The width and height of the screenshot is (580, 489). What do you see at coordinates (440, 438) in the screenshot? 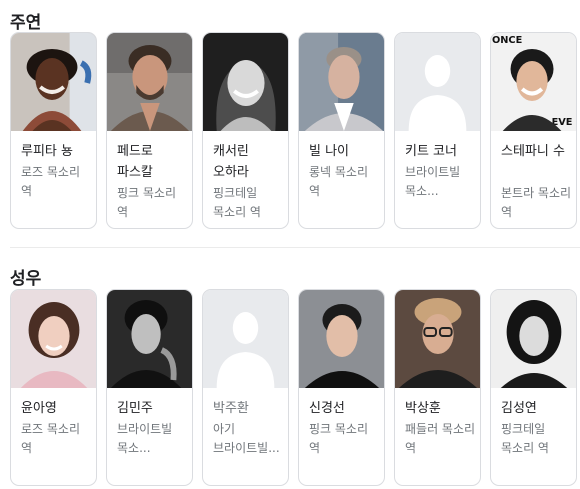
I see `cast-role: 패들러 목소리 역` at bounding box center [440, 438].